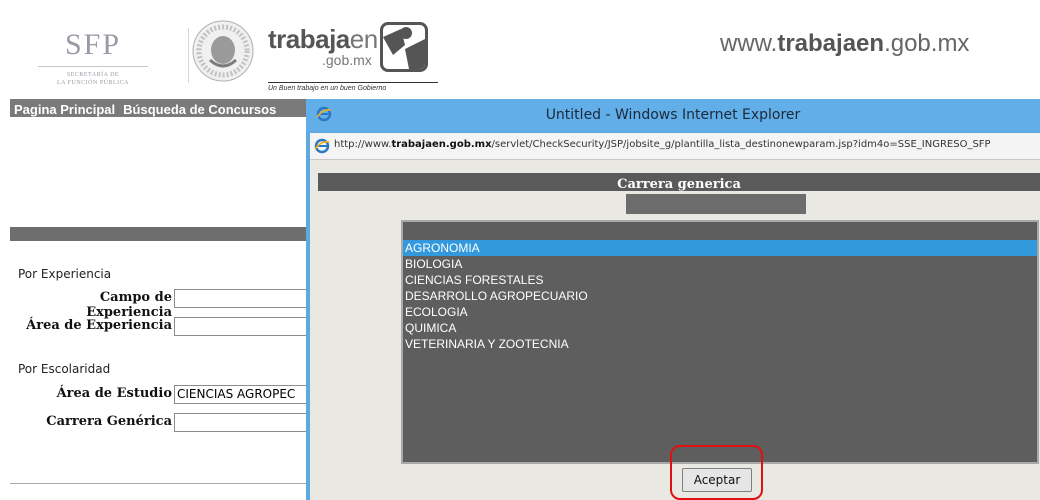 This screenshot has width=1040, height=500. What do you see at coordinates (749, 43) in the screenshot?
I see `site-url-prefix: www.` at bounding box center [749, 43].